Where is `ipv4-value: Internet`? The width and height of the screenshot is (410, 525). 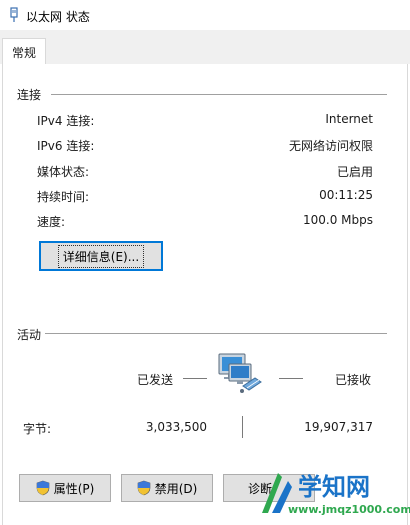
ipv4-value: Internet is located at coordinates (349, 119).